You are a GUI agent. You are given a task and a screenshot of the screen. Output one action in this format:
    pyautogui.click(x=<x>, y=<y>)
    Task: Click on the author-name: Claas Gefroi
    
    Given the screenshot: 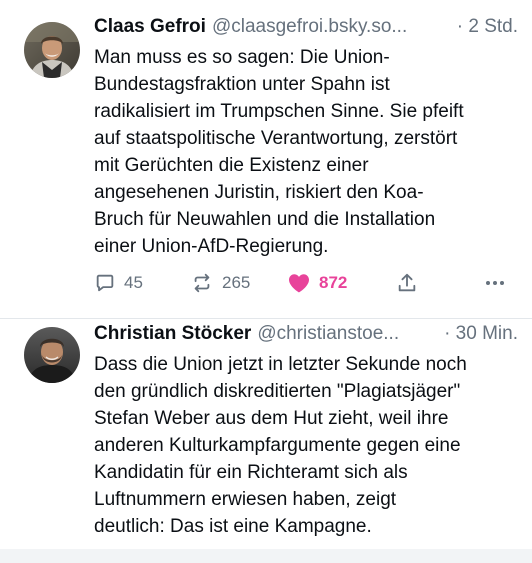 What is the action you would take?
    pyautogui.click(x=150, y=27)
    